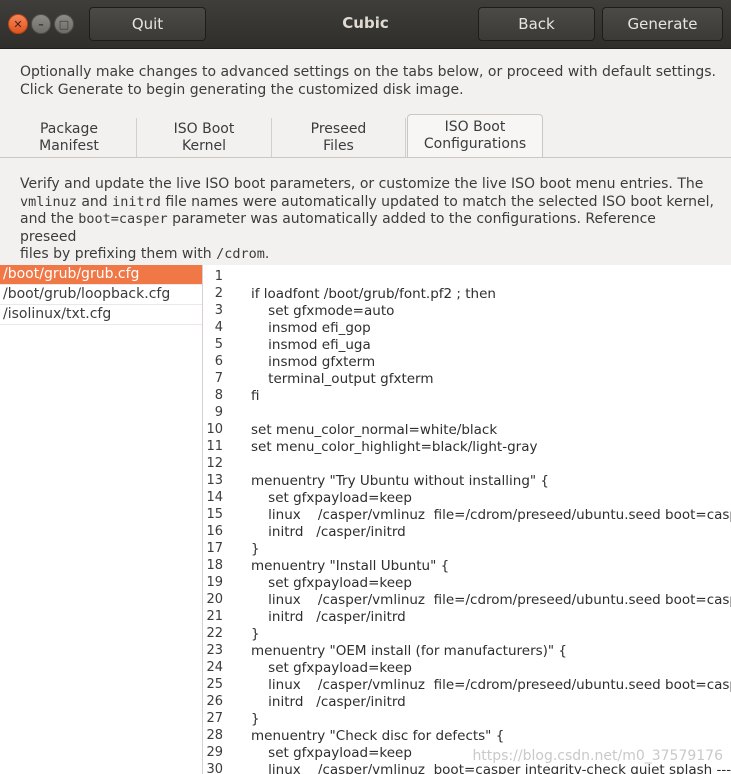 The image size is (731, 774). Describe the element at coordinates (373, 294) in the screenshot. I see `line-code: if loadfont /boot/grub/font.pf2 ; then` at that location.